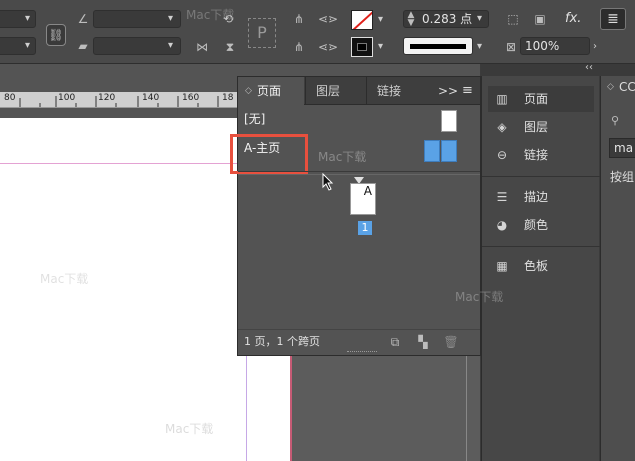 Image resolution: width=635 pixels, height=461 pixels. I want to click on layers-icon: ◈, so click(502, 127).